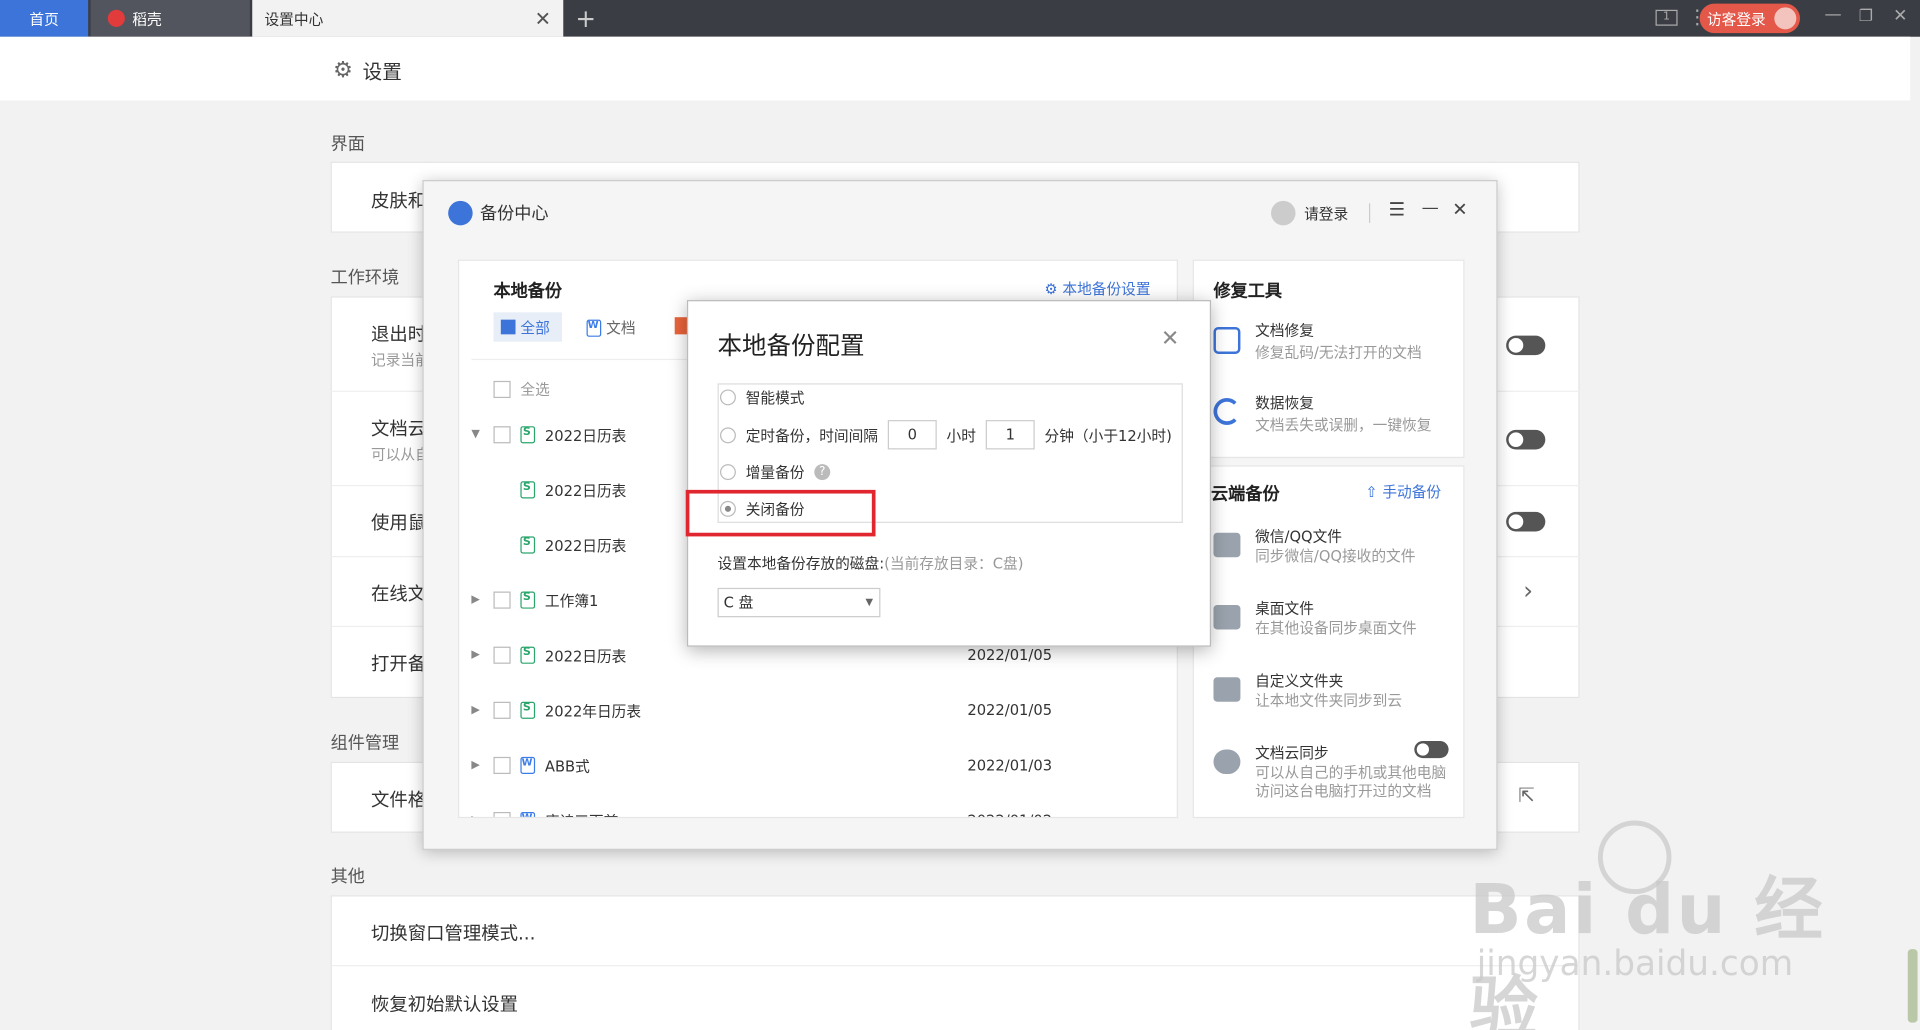 Image resolution: width=1920 pixels, height=1030 pixels. I want to click on disk-select-value: C 盘, so click(738, 602).